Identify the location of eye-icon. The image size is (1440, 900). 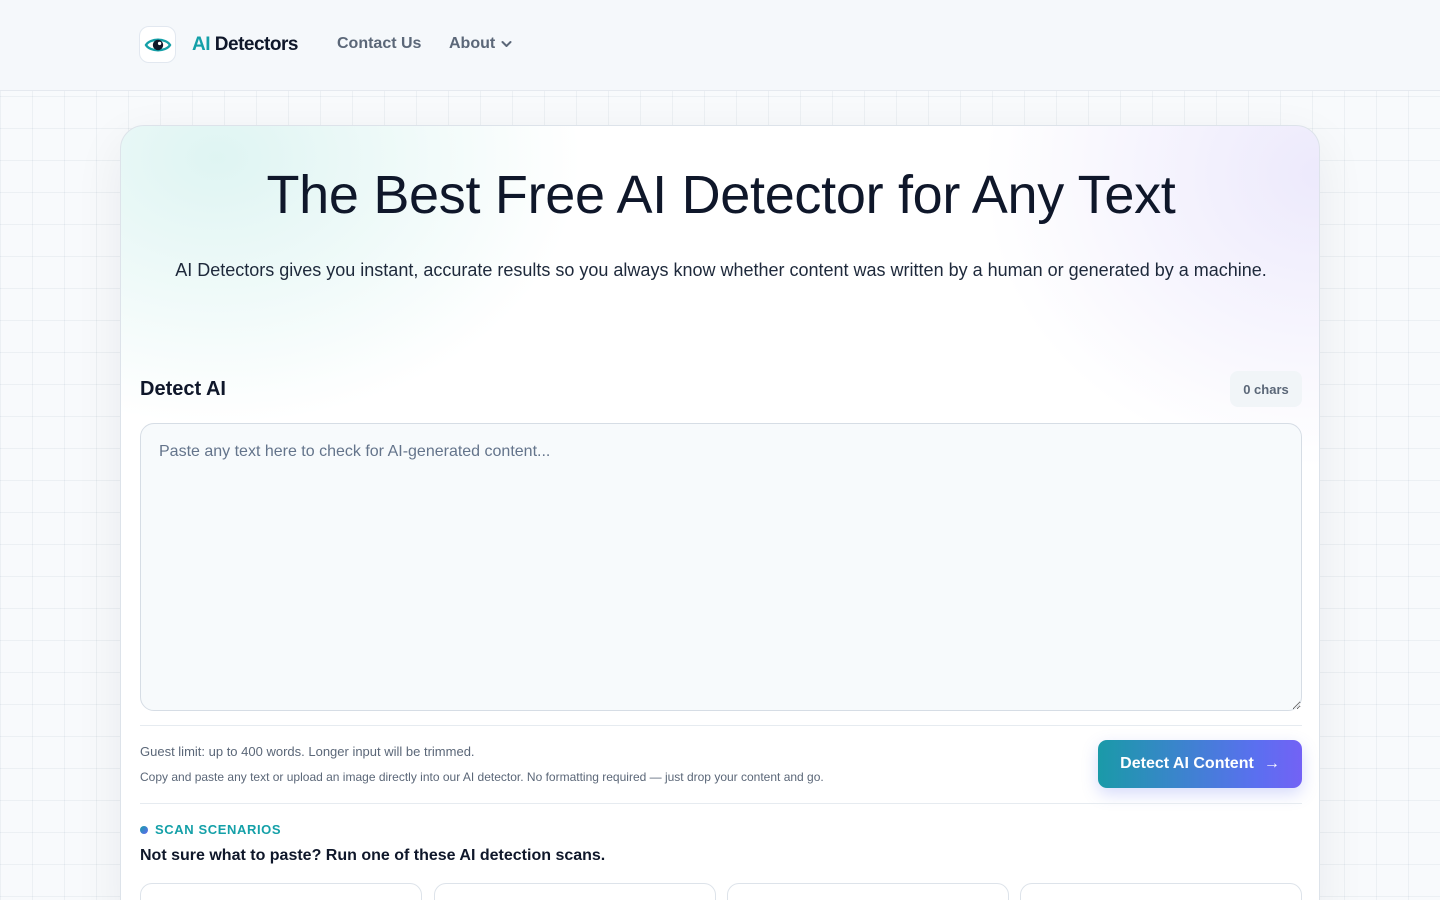
(157, 44).